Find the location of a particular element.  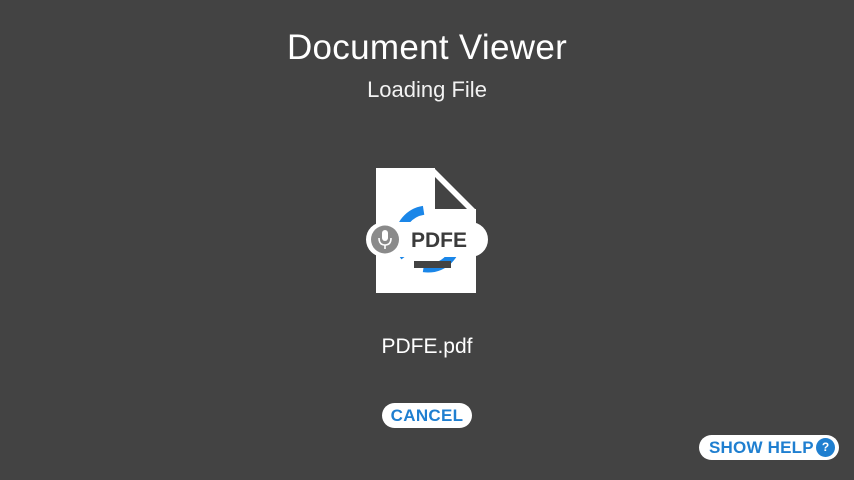

question-icon: ? is located at coordinates (825, 447).